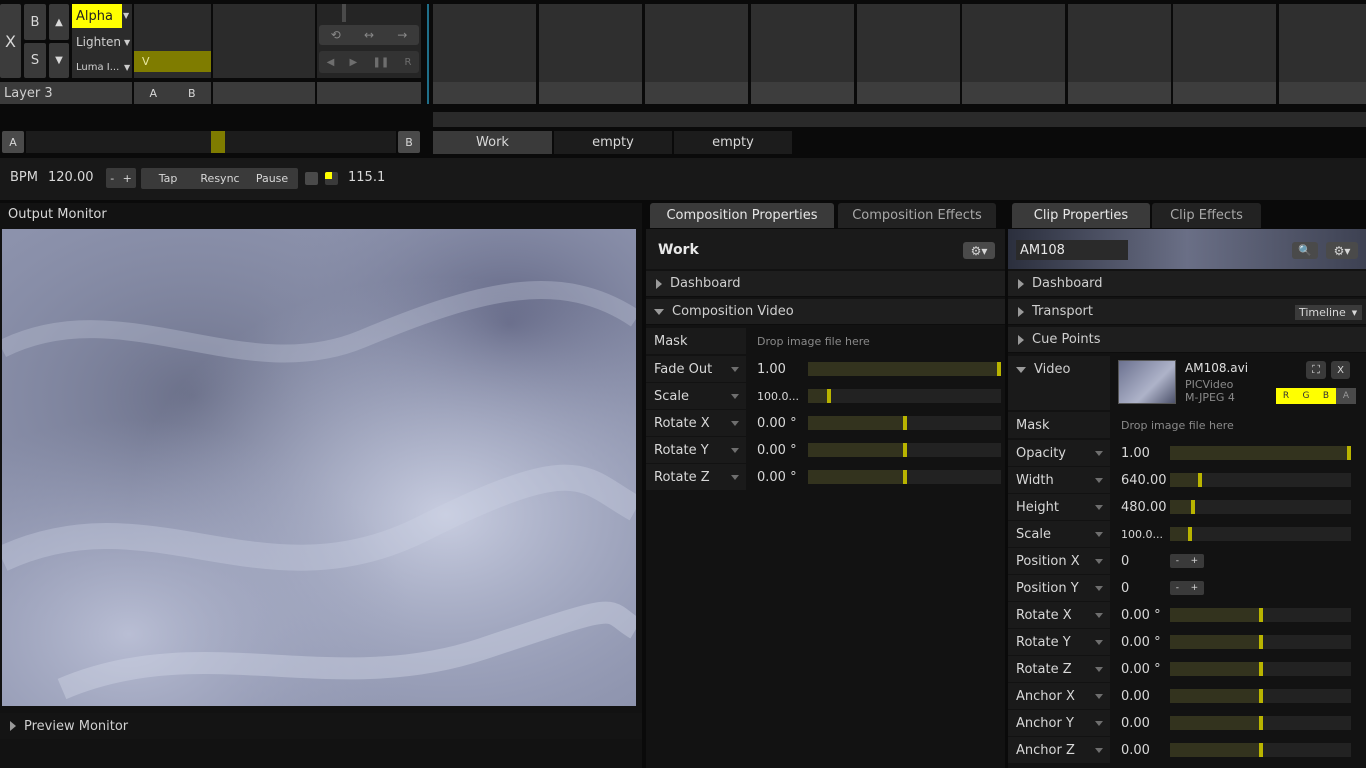 The width and height of the screenshot is (1366, 768). What do you see at coordinates (100, 42) in the screenshot?
I see `blend-mode-lighten: Lighten` at bounding box center [100, 42].